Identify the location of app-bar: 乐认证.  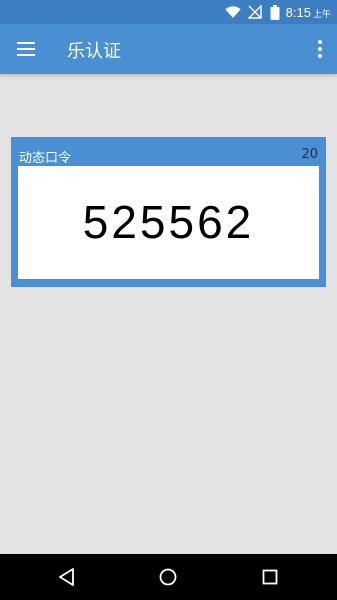
(168, 49).